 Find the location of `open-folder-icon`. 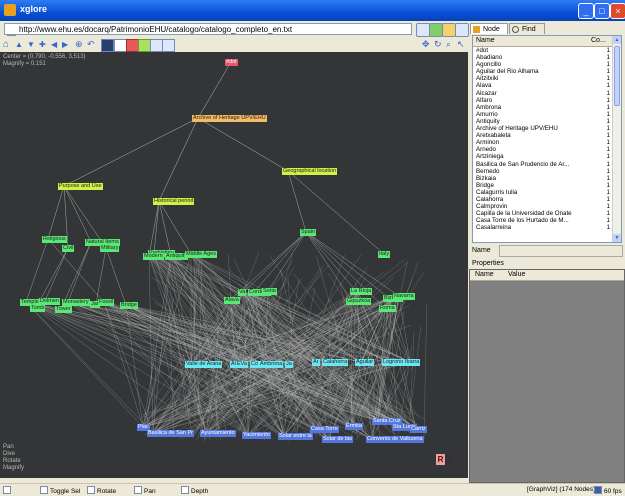

open-folder-icon is located at coordinates (449, 30).